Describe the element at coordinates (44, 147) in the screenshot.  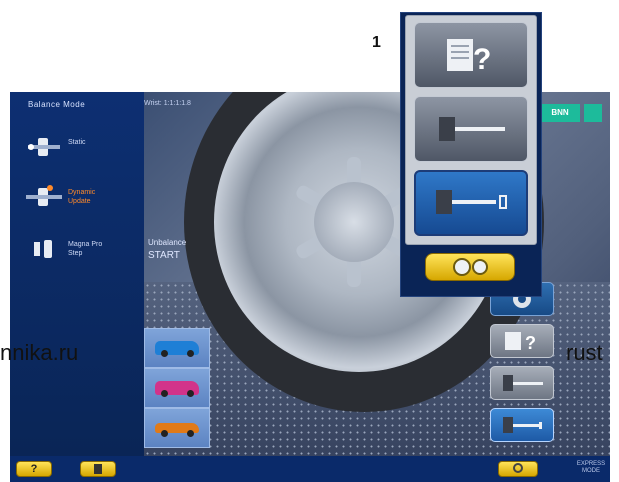
I see `static-weight-icon` at that location.